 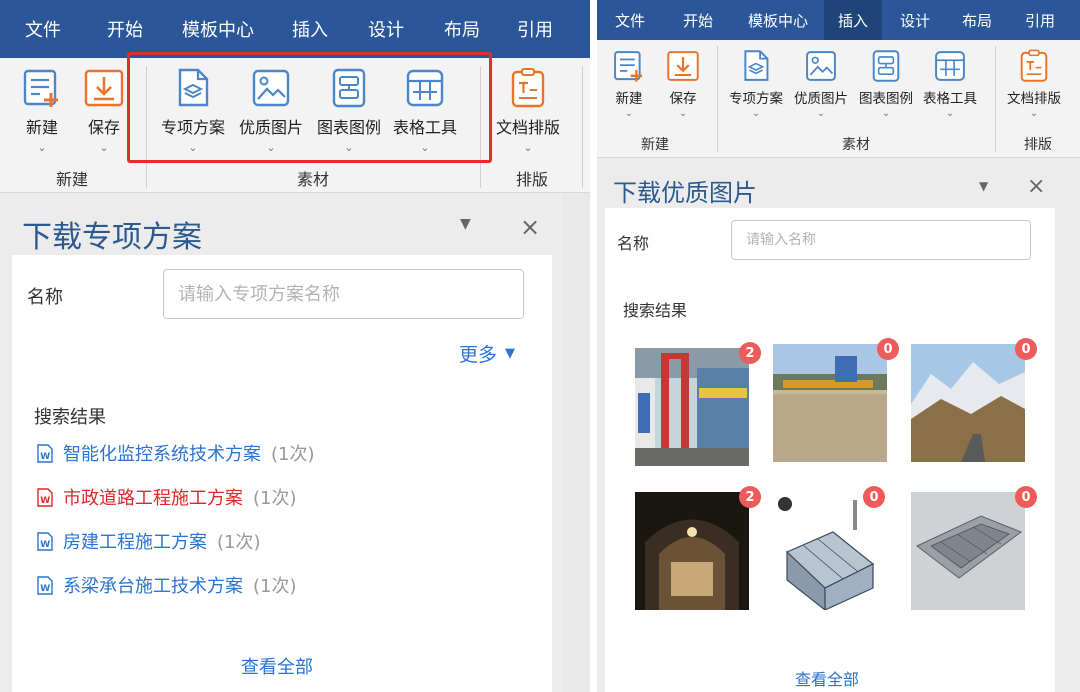 I want to click on menu-bar: 文件 开始 模板中心 插入 设计 布局 引用, so click(x=295, y=29).